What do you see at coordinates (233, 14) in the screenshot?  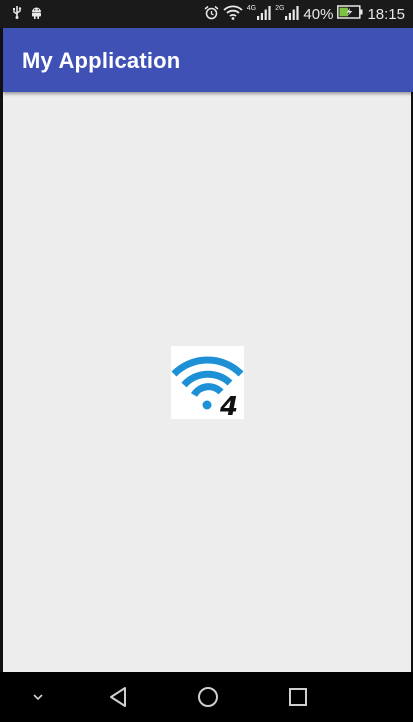 I see `wifi-signal-icon` at bounding box center [233, 14].